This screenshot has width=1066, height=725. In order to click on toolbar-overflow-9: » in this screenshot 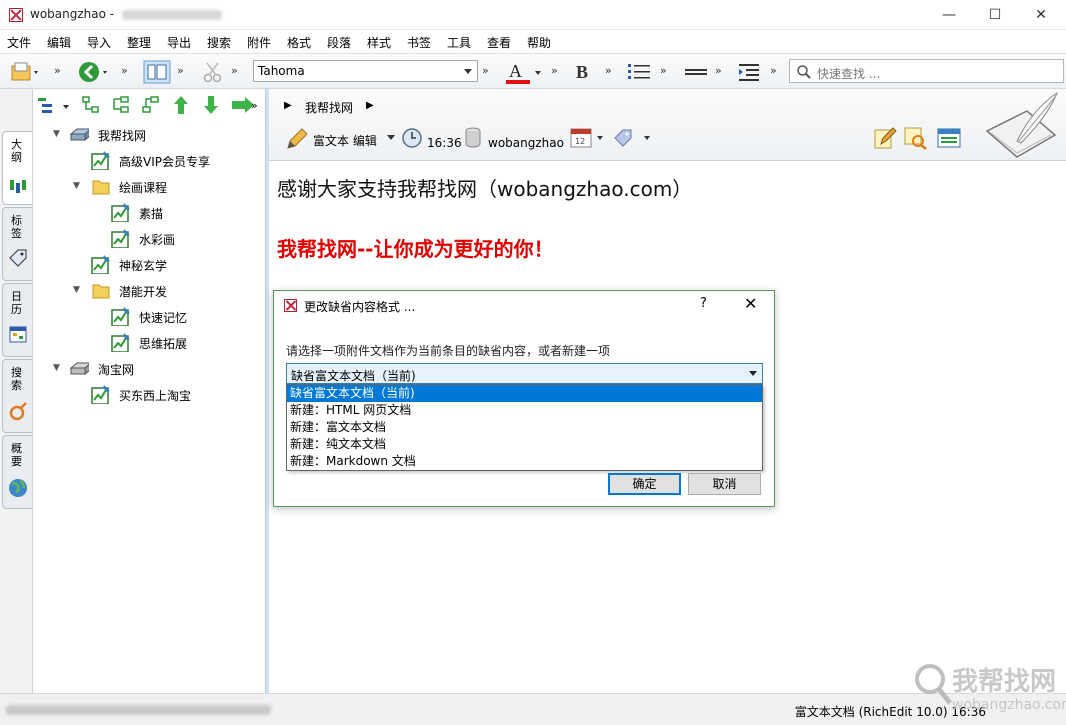, I will do `click(718, 70)`.